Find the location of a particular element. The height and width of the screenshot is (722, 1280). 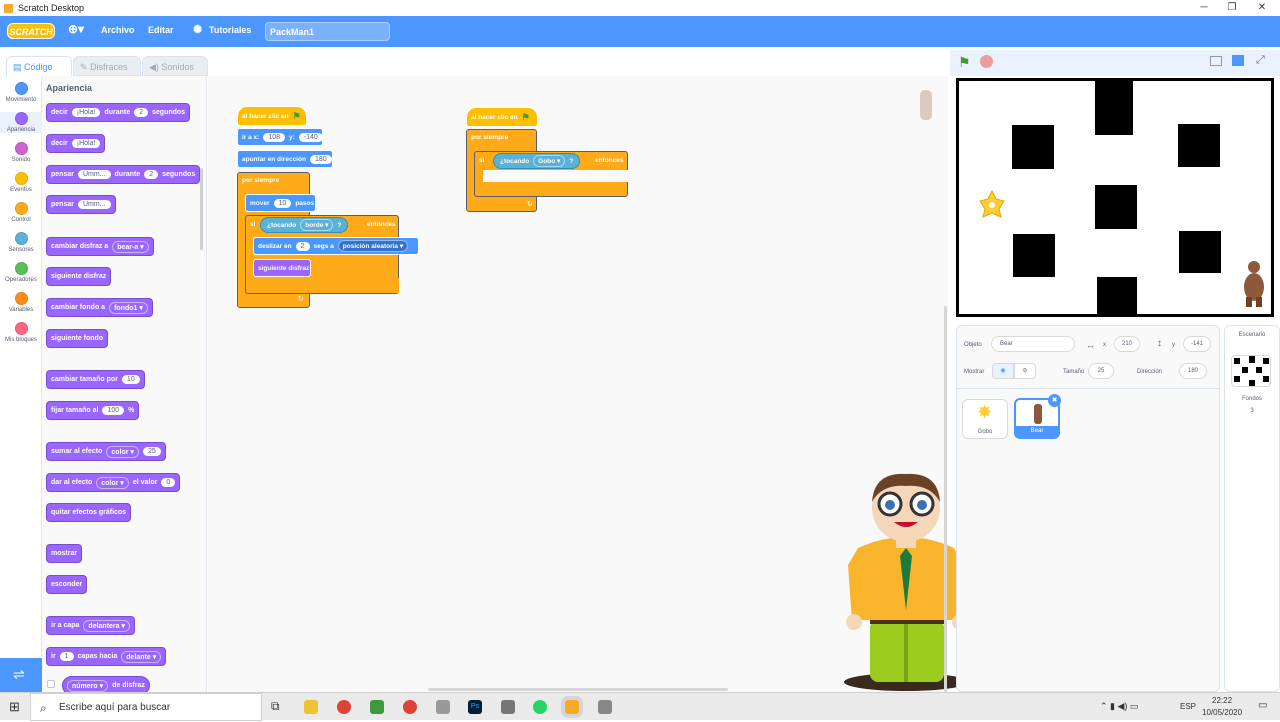

size-input: 25 is located at coordinates (1101, 371).